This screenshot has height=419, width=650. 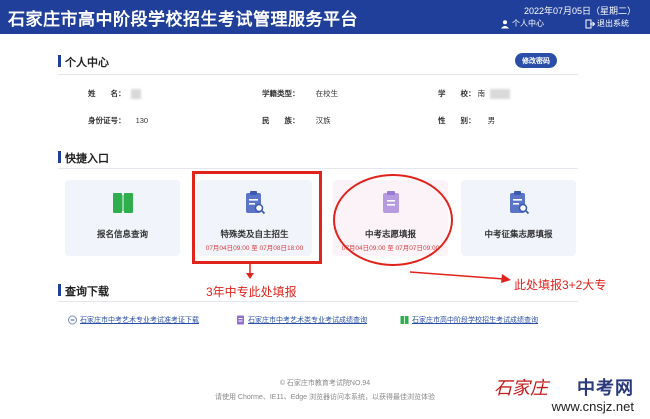 What do you see at coordinates (257, 217) in the screenshot?
I see `annotation-highlight-box` at bounding box center [257, 217].